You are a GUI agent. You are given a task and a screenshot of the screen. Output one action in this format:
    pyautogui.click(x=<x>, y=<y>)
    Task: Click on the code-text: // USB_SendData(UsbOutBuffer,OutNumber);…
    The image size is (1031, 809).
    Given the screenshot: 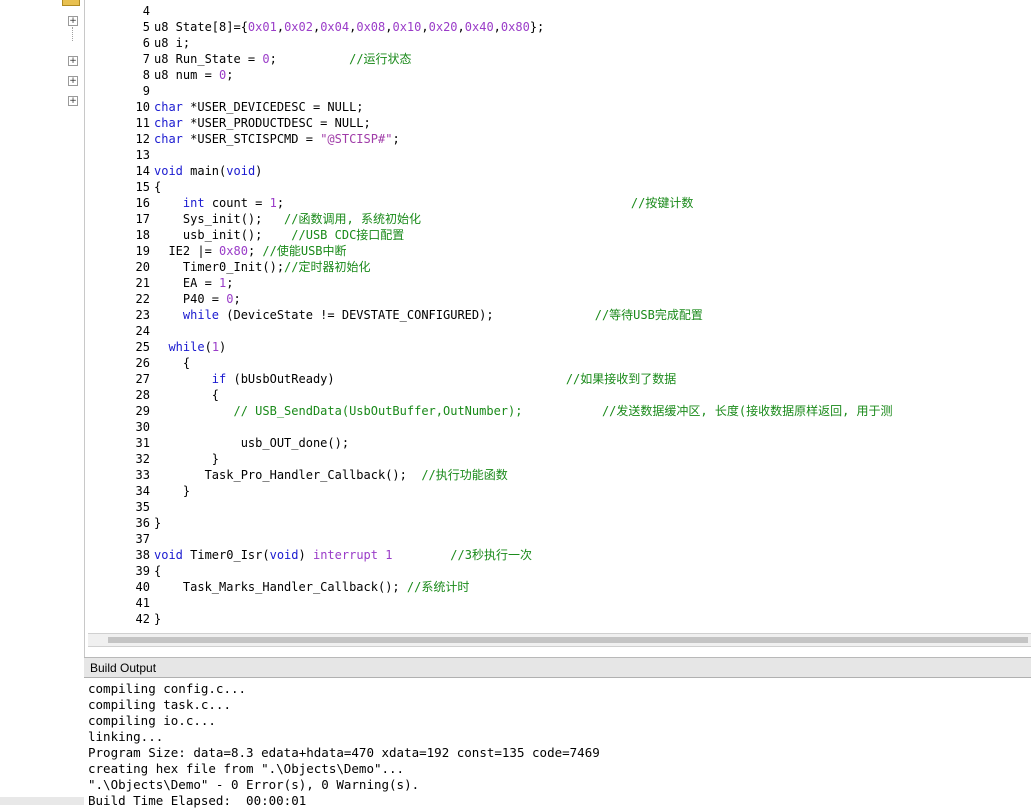 What is the action you would take?
    pyautogui.click(x=523, y=411)
    